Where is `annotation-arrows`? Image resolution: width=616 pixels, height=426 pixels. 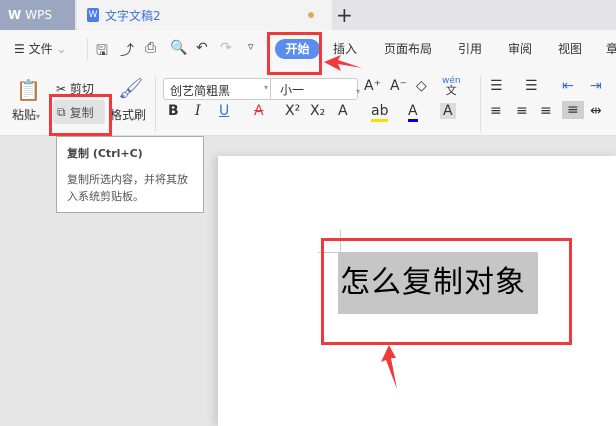
annotation-arrows is located at coordinates (360, 222).